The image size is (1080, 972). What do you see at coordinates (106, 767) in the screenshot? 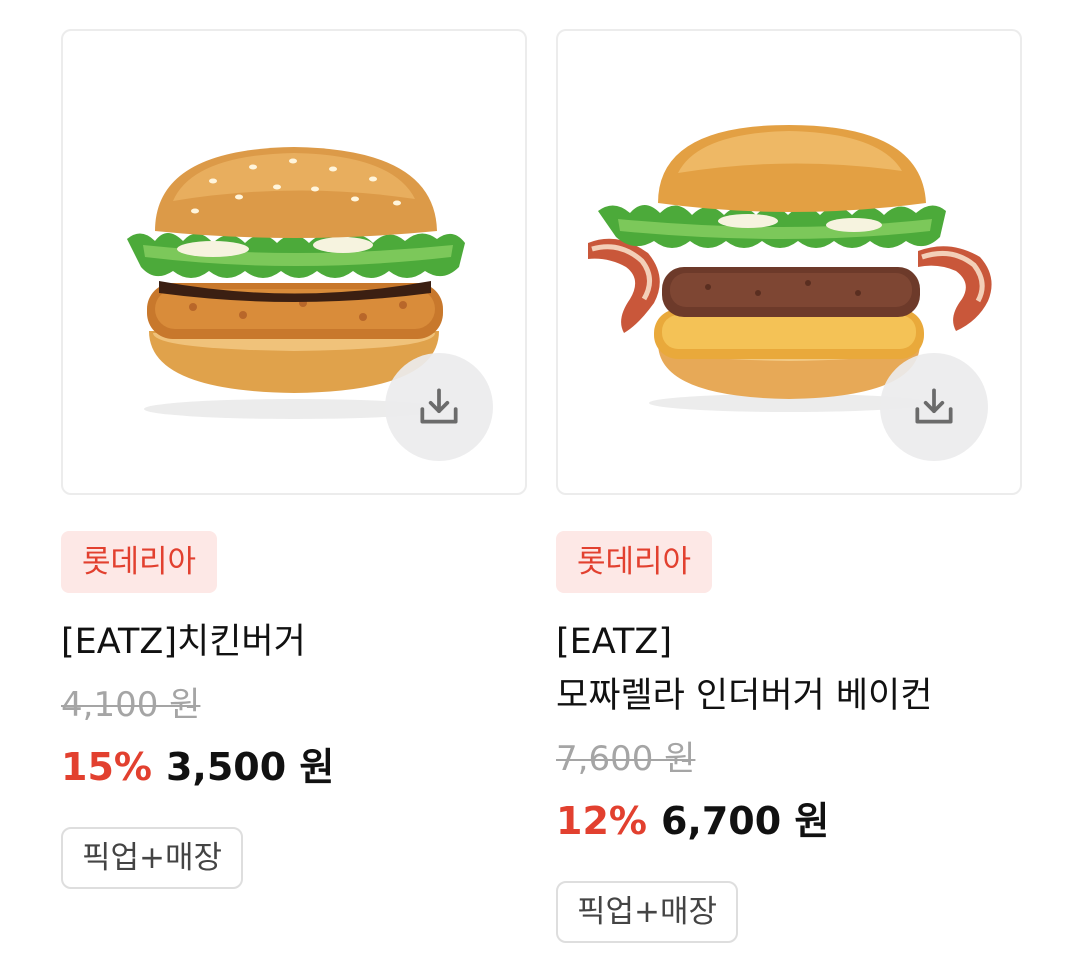
I see `discount-rate: 15%` at bounding box center [106, 767].